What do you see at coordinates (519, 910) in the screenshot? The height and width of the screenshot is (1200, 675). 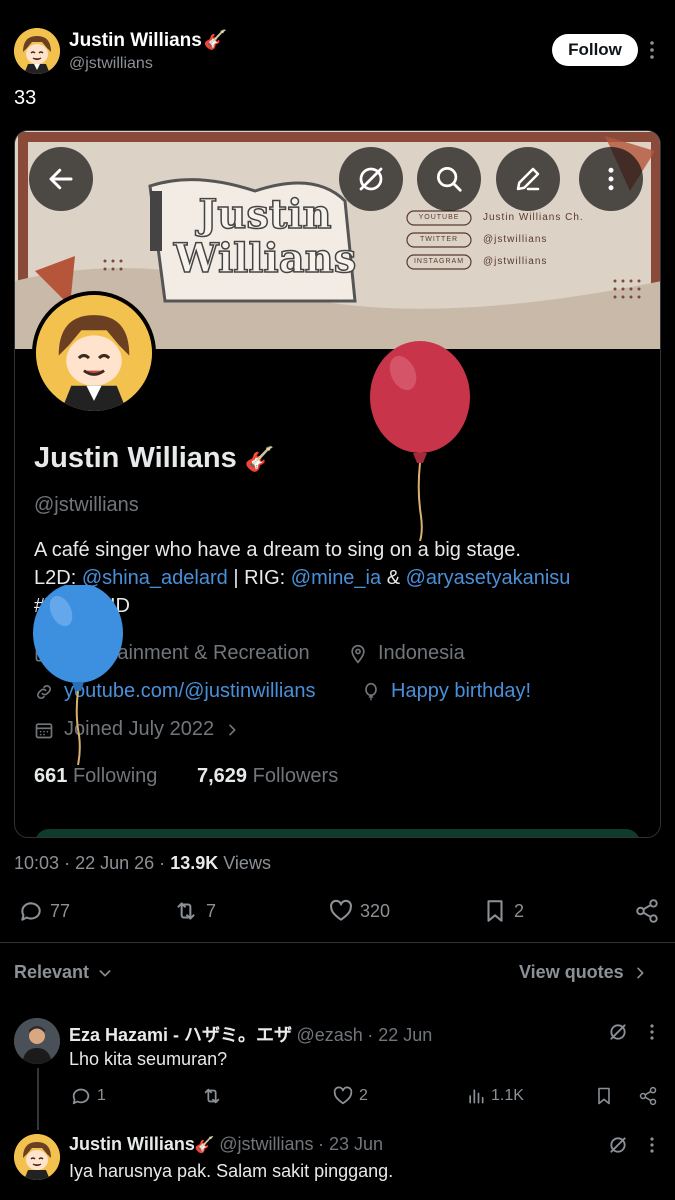 I see `bookmark-count: 2` at bounding box center [519, 910].